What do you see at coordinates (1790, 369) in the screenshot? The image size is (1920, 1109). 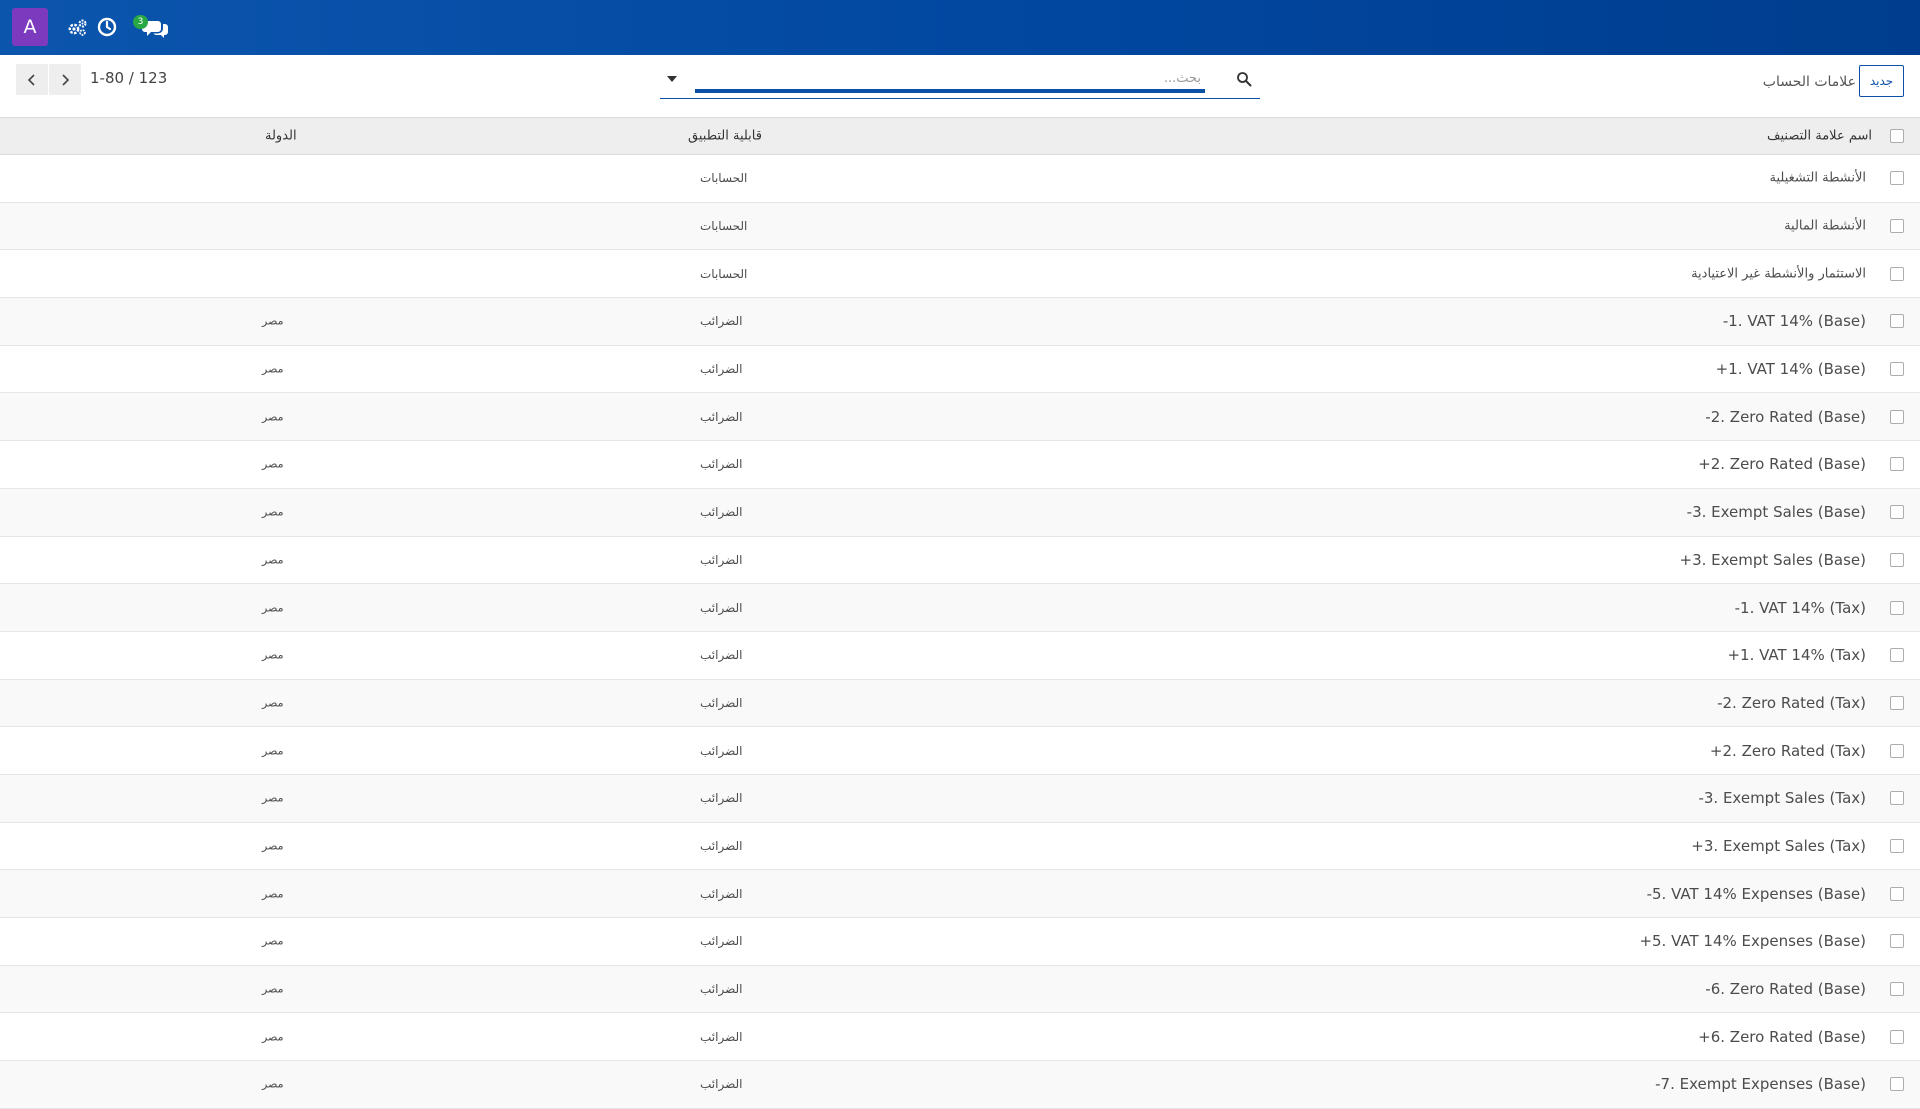 I see `cell-name: +1. VAT 14% (Base)` at bounding box center [1790, 369].